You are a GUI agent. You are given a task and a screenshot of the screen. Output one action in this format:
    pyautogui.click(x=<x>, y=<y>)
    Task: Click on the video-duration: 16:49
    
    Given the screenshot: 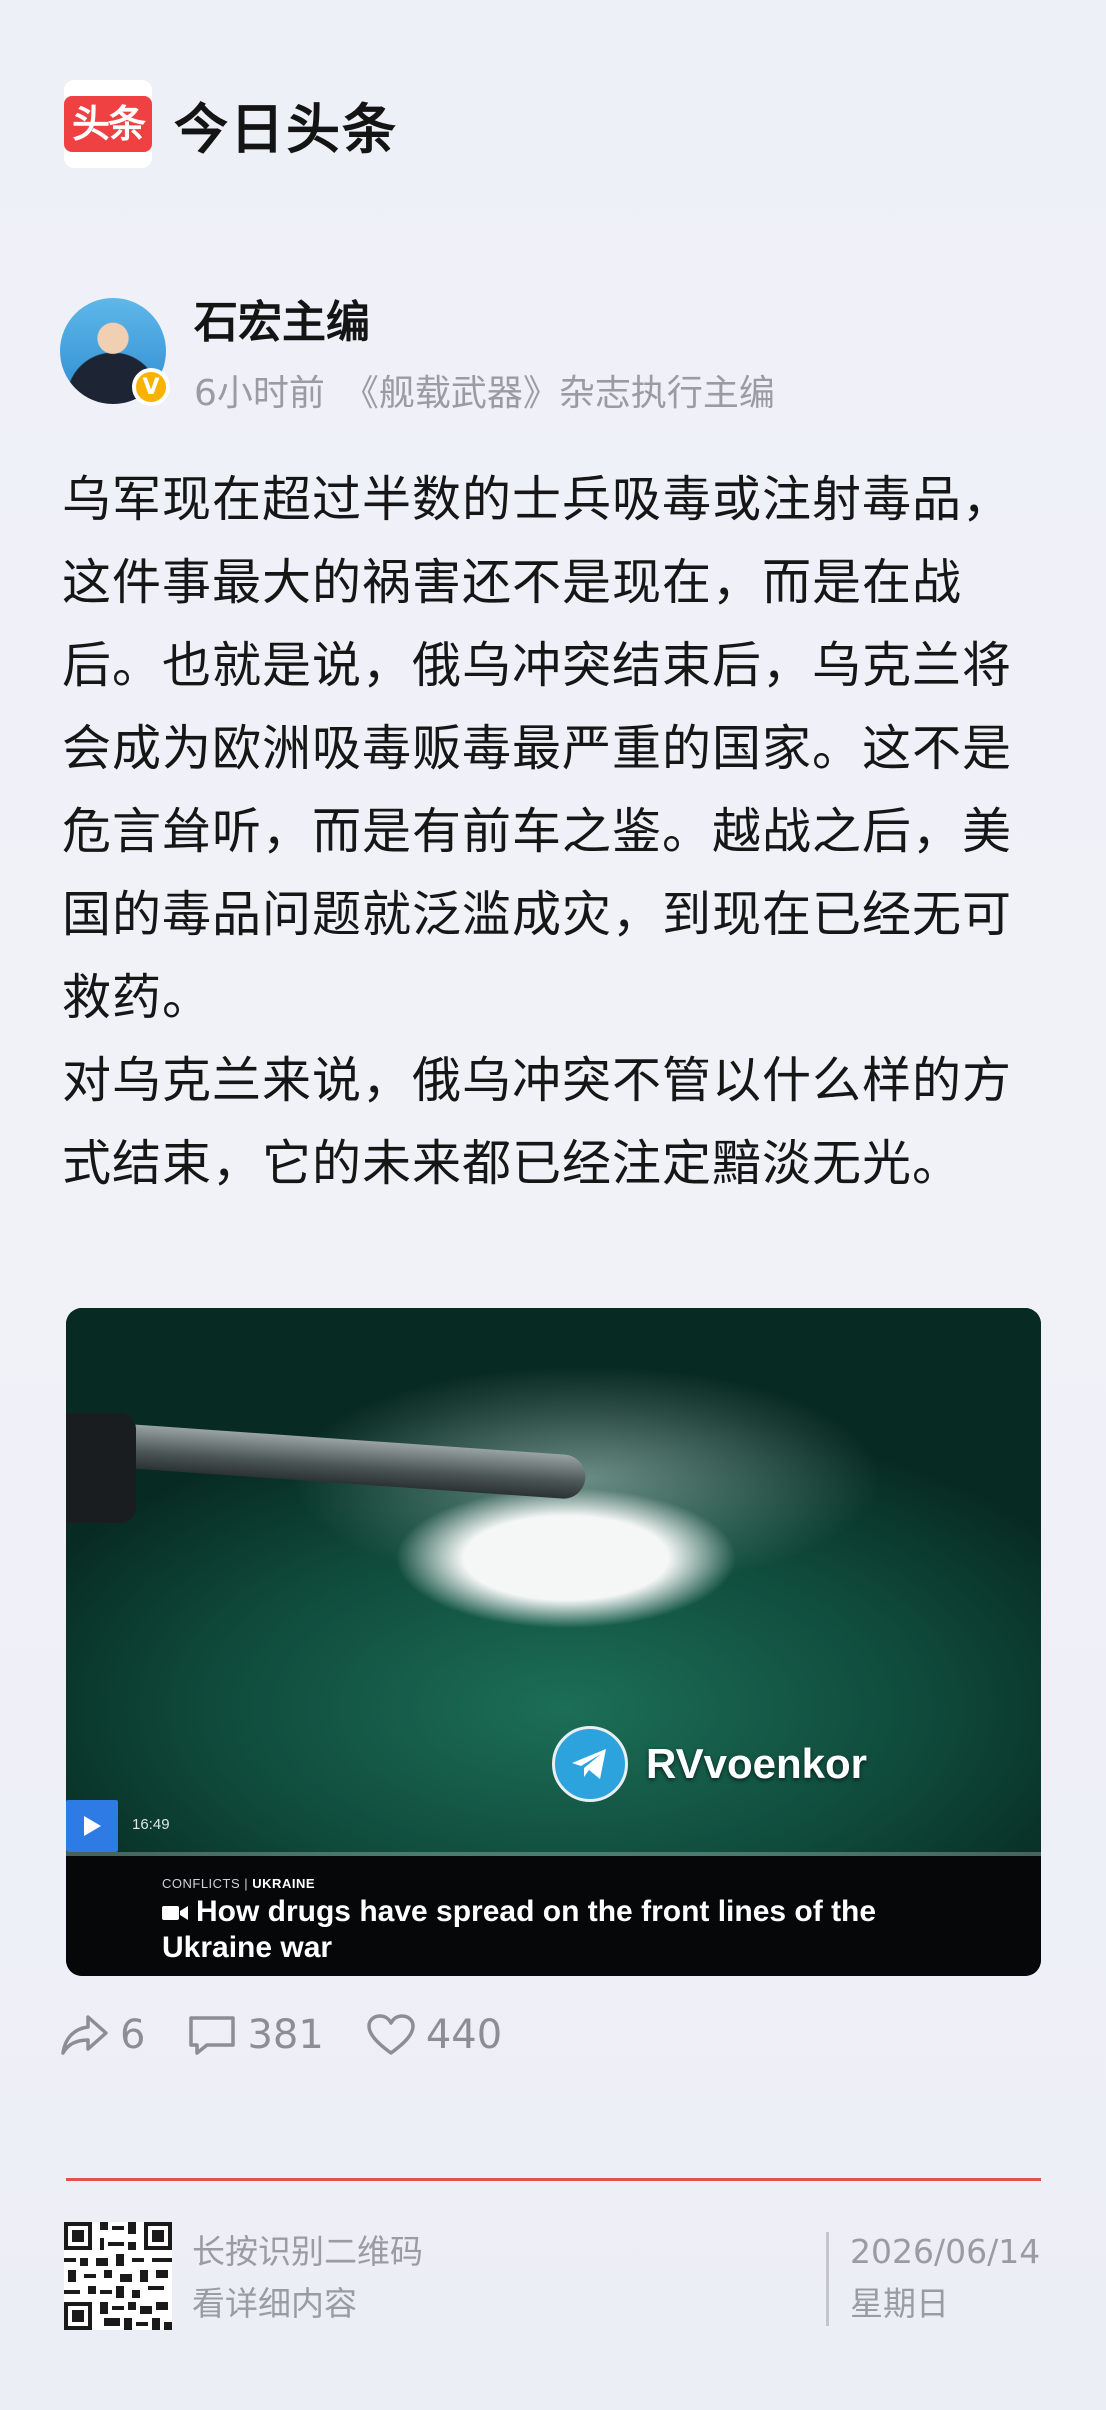 What is the action you would take?
    pyautogui.click(x=151, y=1824)
    